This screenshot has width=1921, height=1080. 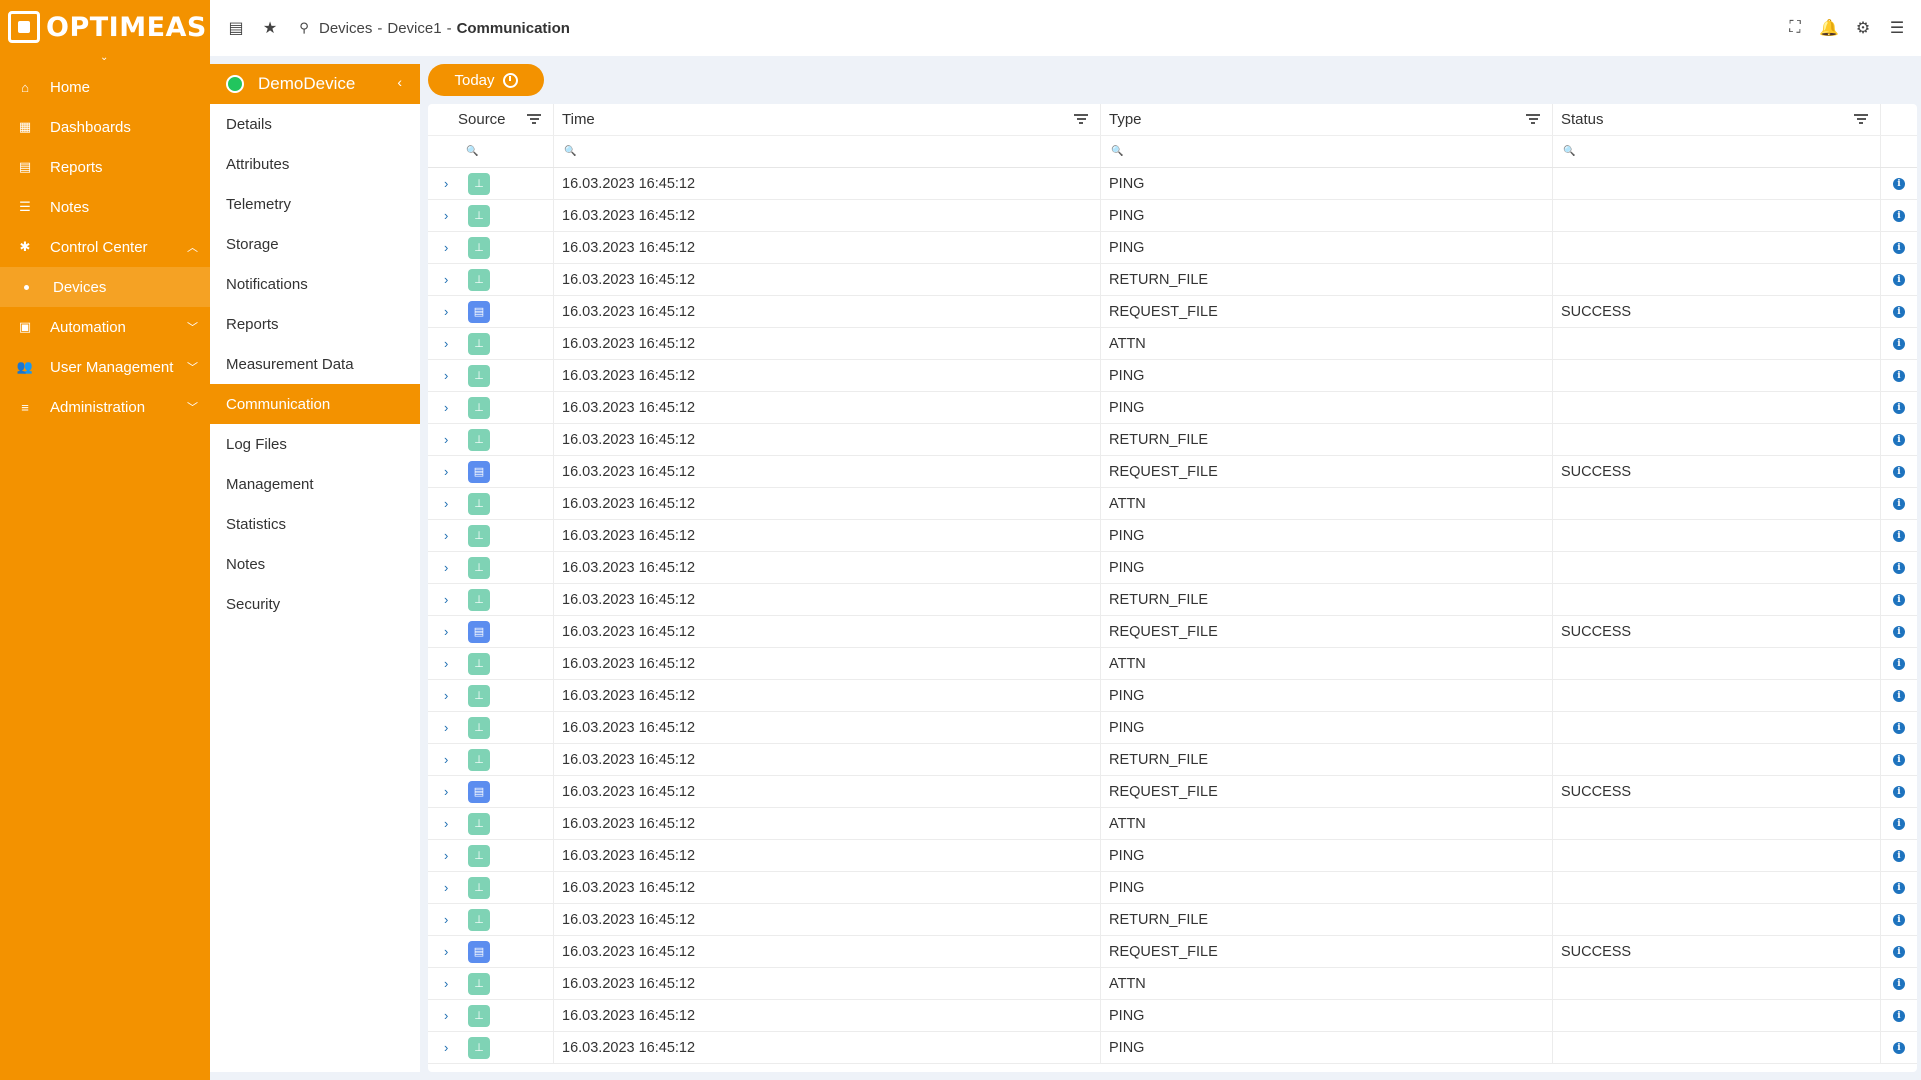 What do you see at coordinates (315, 604) in the screenshot?
I see `device-menu-item-security: Security` at bounding box center [315, 604].